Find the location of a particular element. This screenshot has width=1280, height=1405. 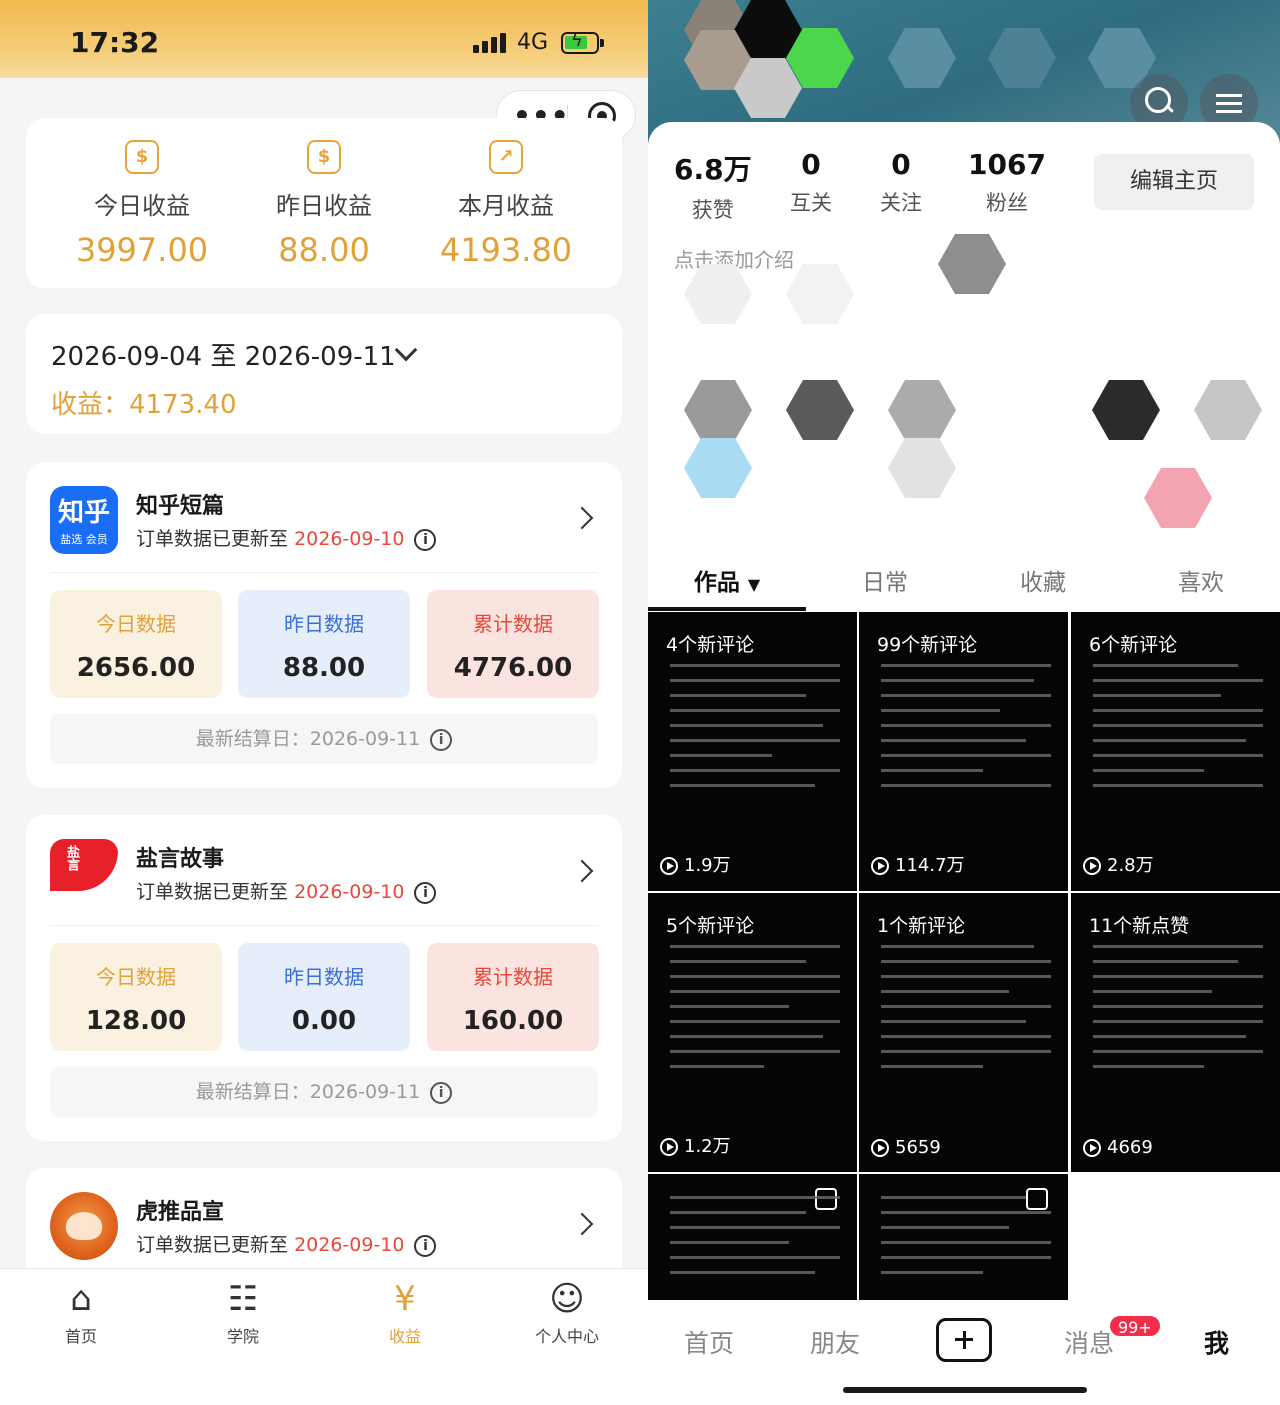

tab-profile: ☺ 个人中心 is located at coordinates (567, 1313).